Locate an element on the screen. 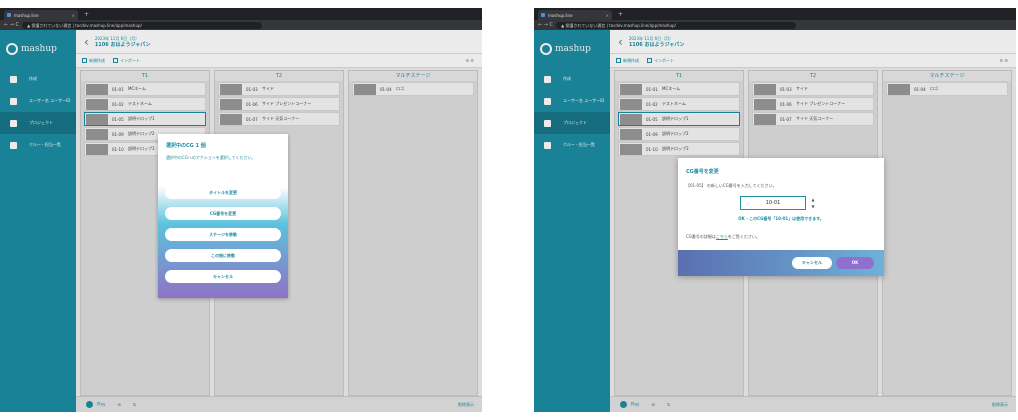  validation-message: OK - このCG番号「10-01」は使用できます。 is located at coordinates (781, 218).